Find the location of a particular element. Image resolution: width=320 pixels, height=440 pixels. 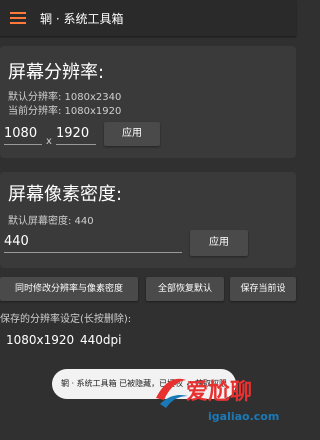

swoosh-logo is located at coordinates (172, 393).